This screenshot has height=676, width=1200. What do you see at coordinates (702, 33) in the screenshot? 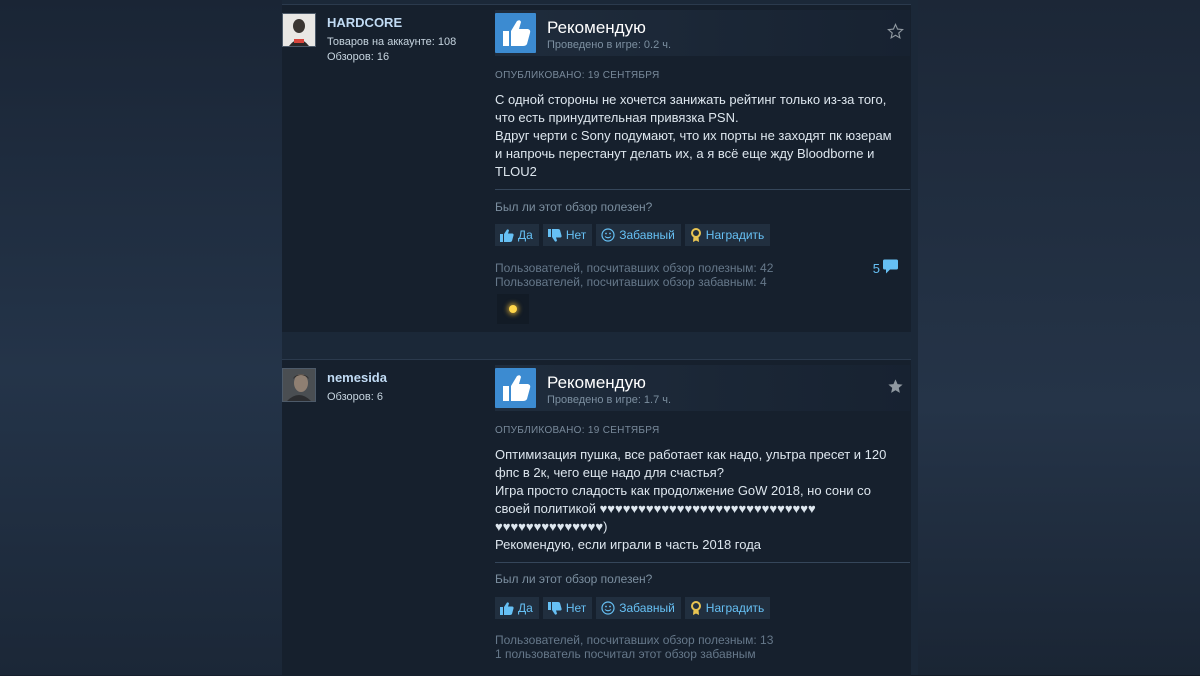
I see `recommendation-header: Рекомендую Проведено в игре: 0.2 ч.` at bounding box center [702, 33].